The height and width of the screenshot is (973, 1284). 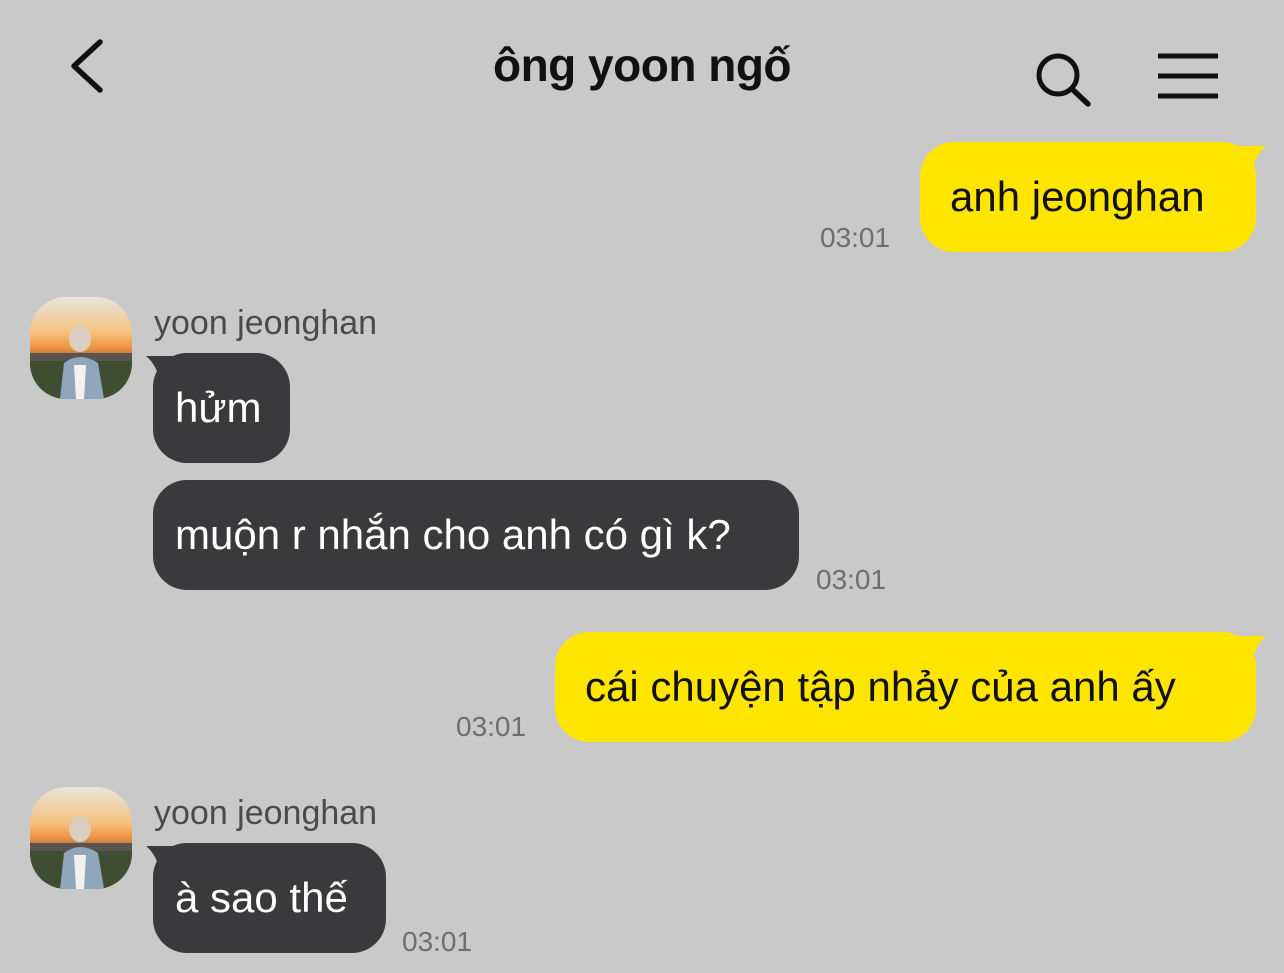 What do you see at coordinates (218, 407) in the screenshot?
I see `message-text: hửm` at bounding box center [218, 407].